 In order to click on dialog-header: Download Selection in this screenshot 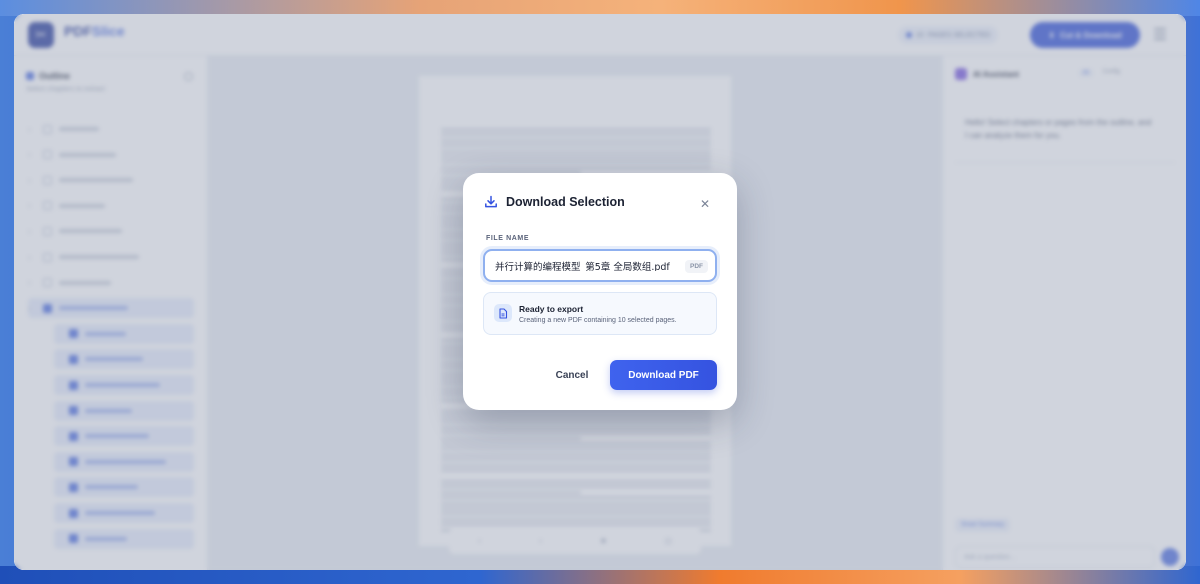, I will do `click(554, 202)`.